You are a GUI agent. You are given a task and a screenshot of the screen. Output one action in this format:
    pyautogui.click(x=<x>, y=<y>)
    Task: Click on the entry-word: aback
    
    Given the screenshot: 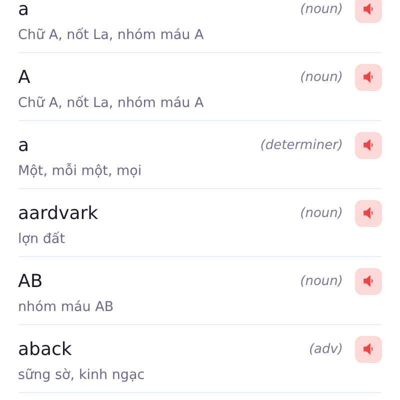 What is the action you would take?
    pyautogui.click(x=45, y=349)
    